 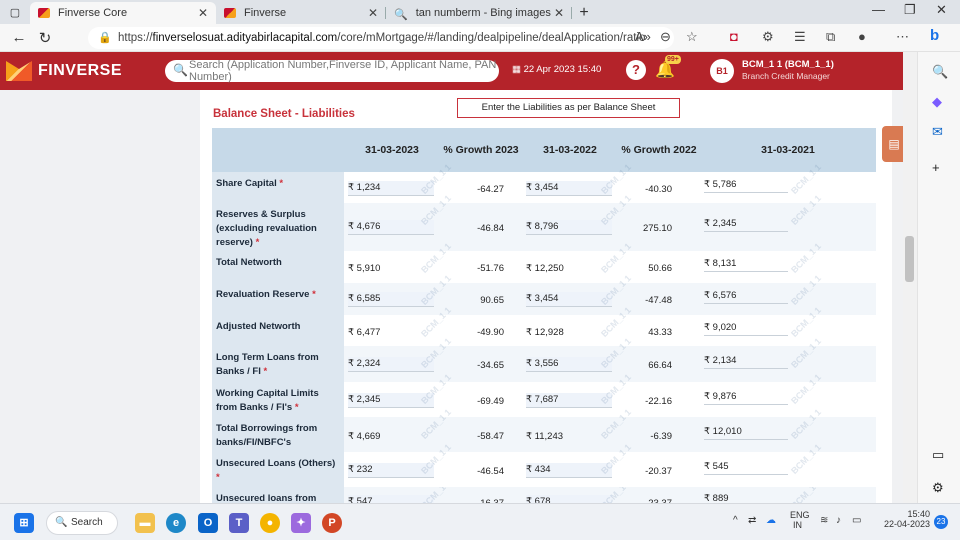 What do you see at coordinates (746, 264) in the screenshot?
I see `value-2021-field: ₹ 8,131` at bounding box center [746, 264].